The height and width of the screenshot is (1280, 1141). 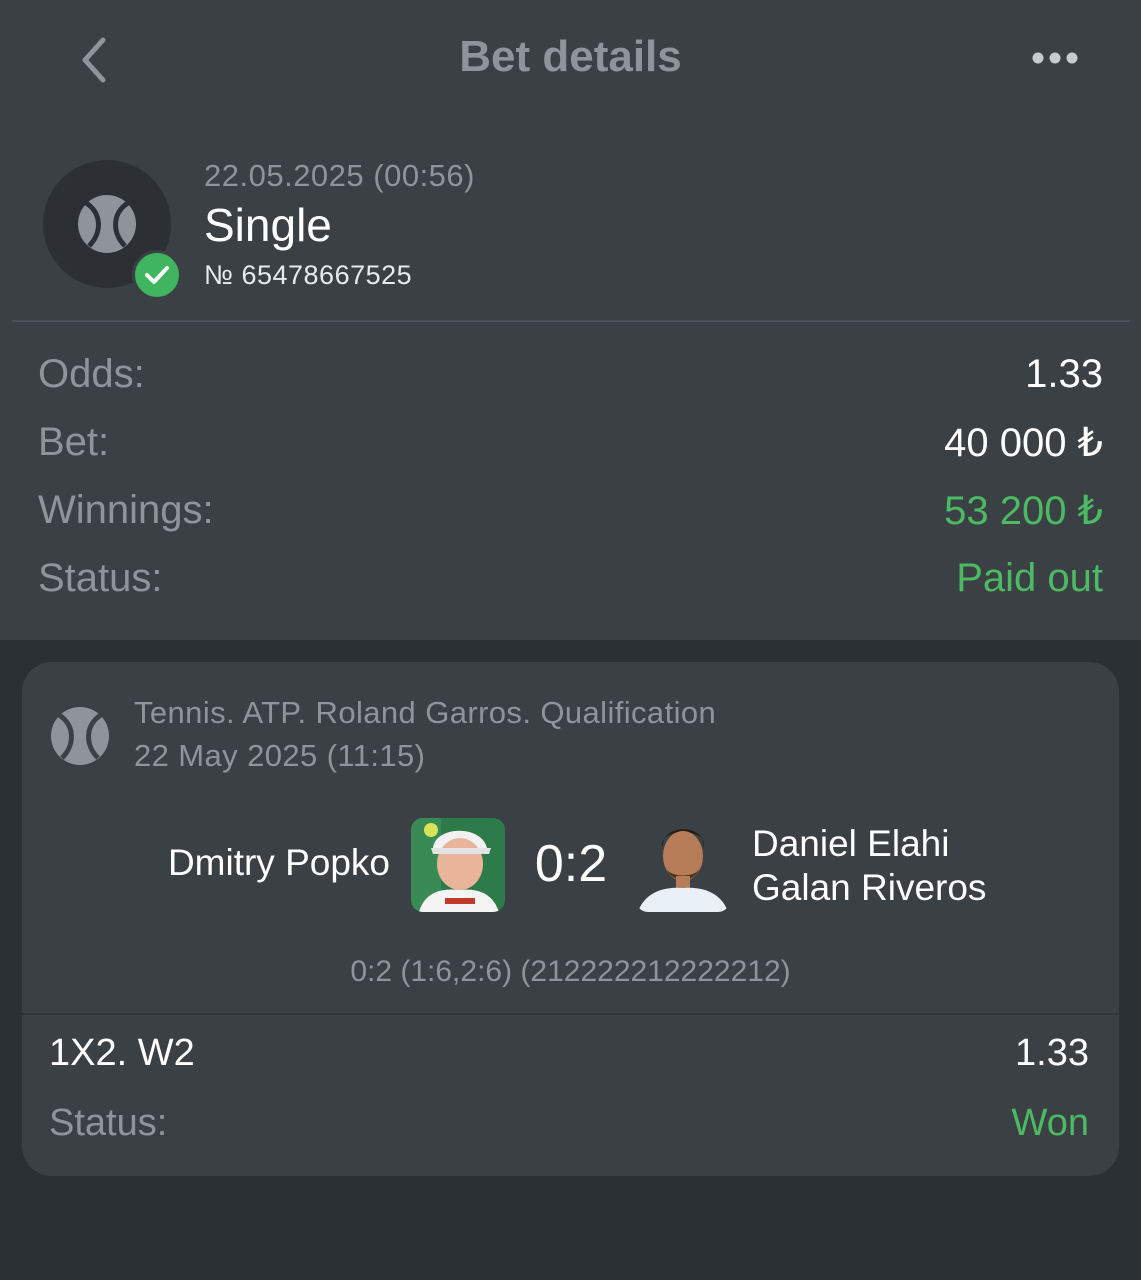 I want to click on won-check-badge, so click(x=157, y=275).